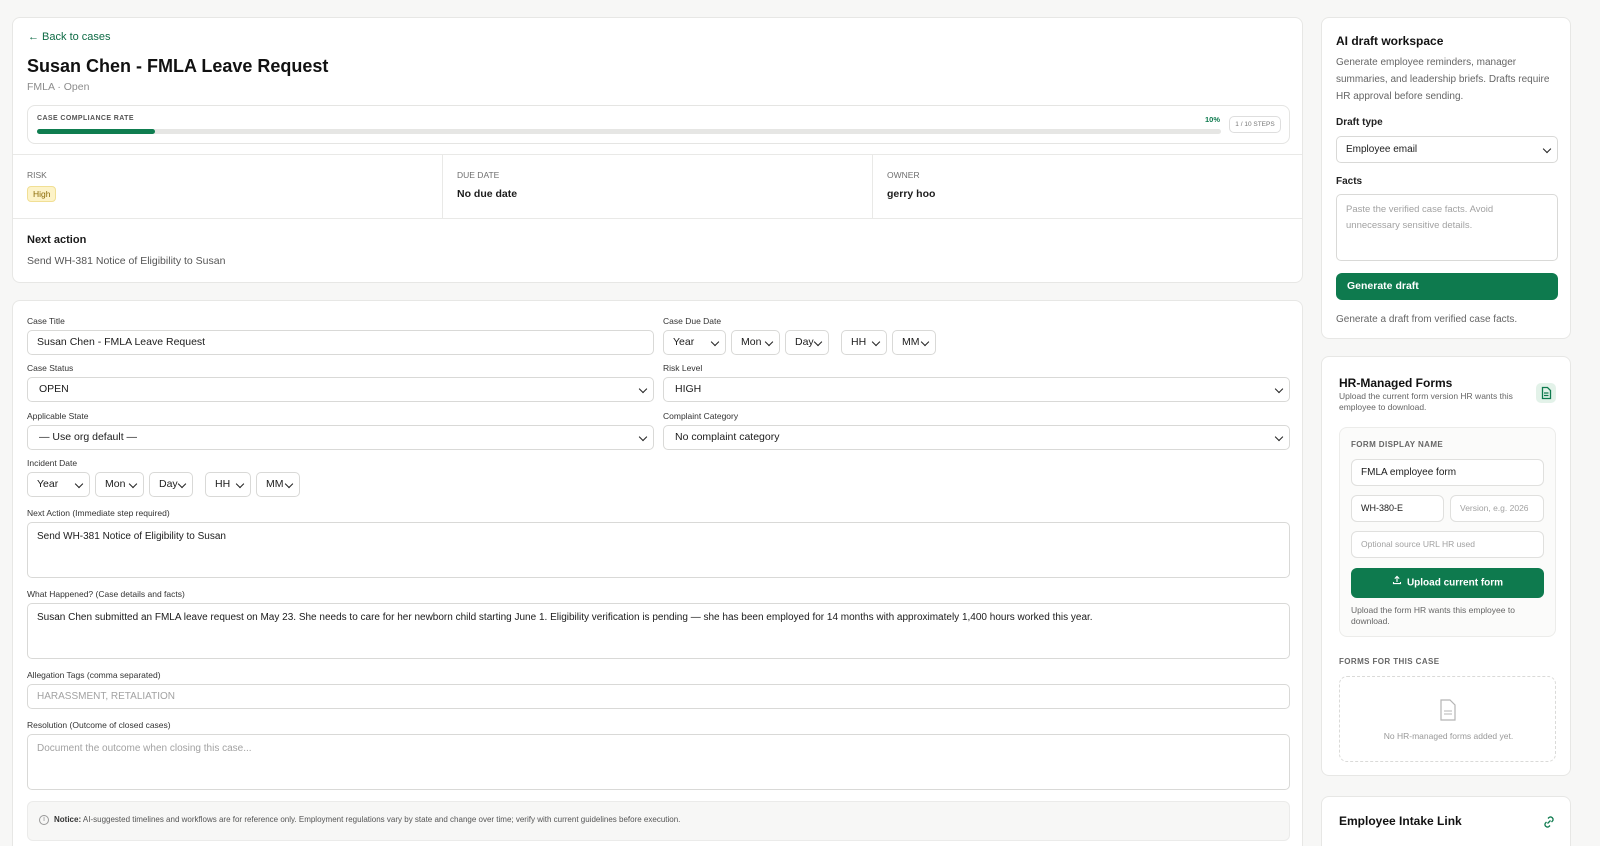 The height and width of the screenshot is (846, 1600). What do you see at coordinates (1549, 824) in the screenshot?
I see `link-icon` at bounding box center [1549, 824].